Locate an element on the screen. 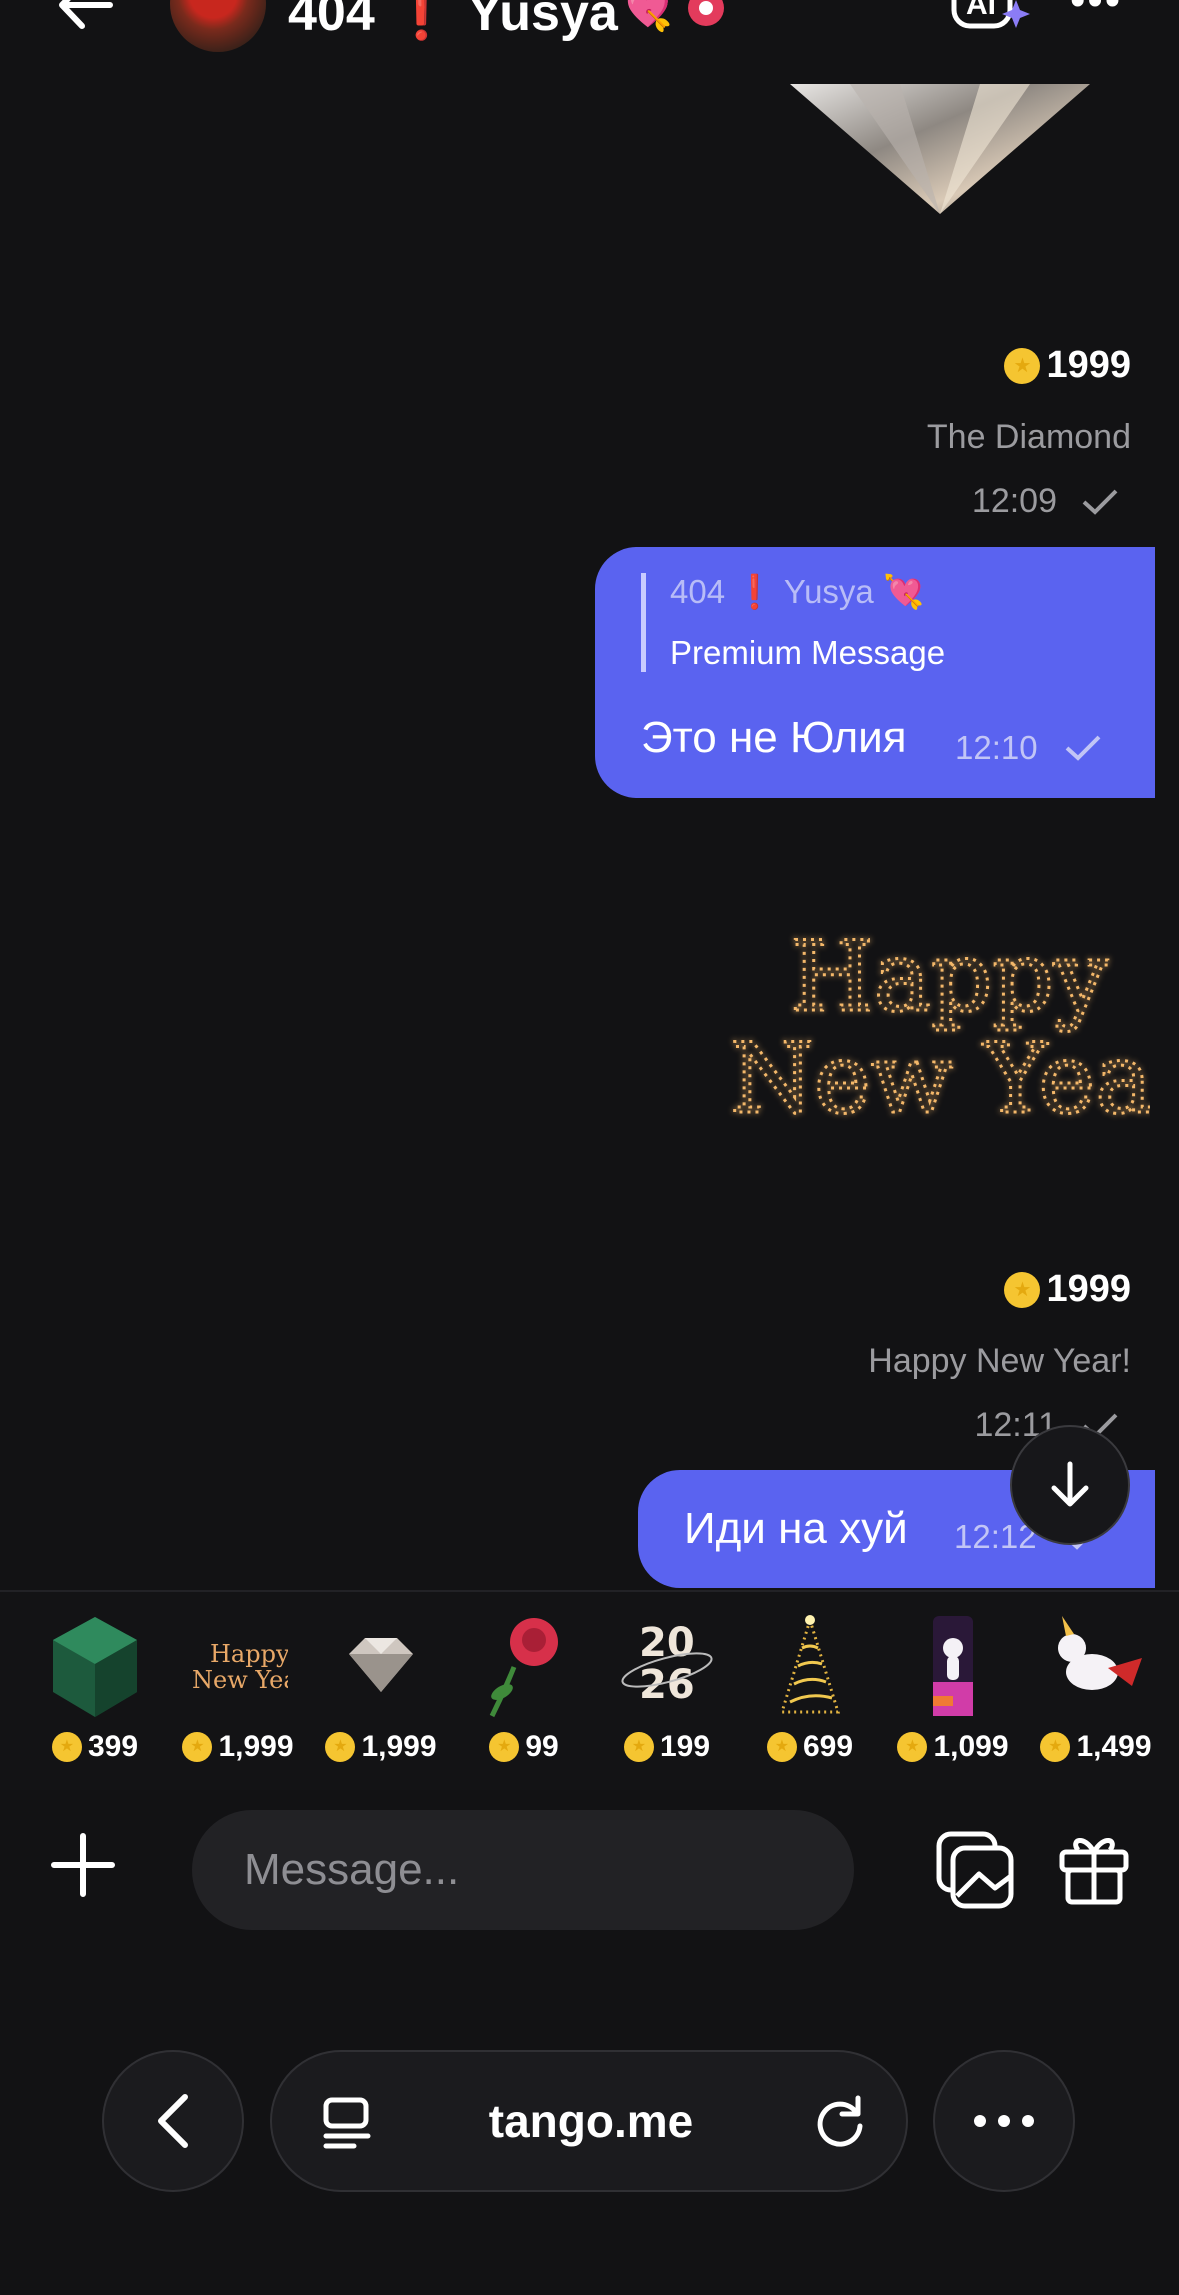  gift-cost: 1,499 is located at coordinates (1096, 1747).